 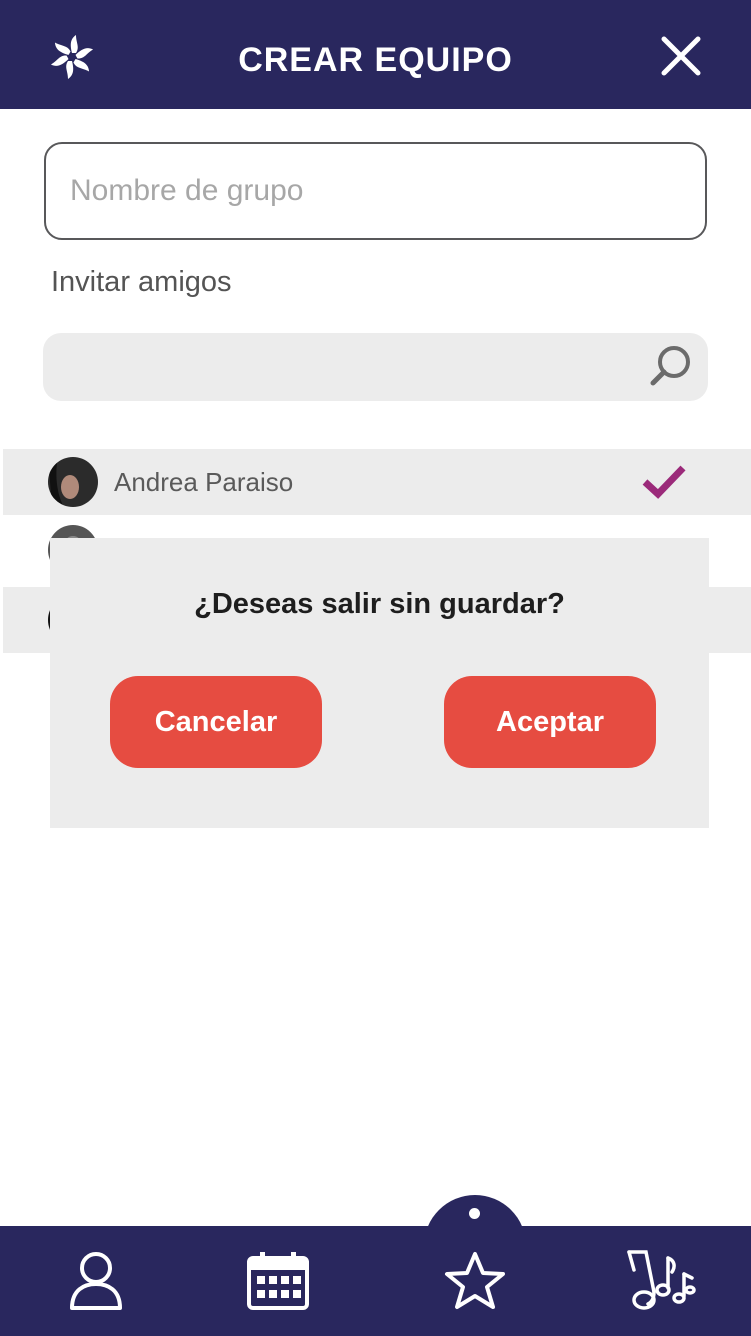 I want to click on profile-icon, so click(x=96, y=1281).